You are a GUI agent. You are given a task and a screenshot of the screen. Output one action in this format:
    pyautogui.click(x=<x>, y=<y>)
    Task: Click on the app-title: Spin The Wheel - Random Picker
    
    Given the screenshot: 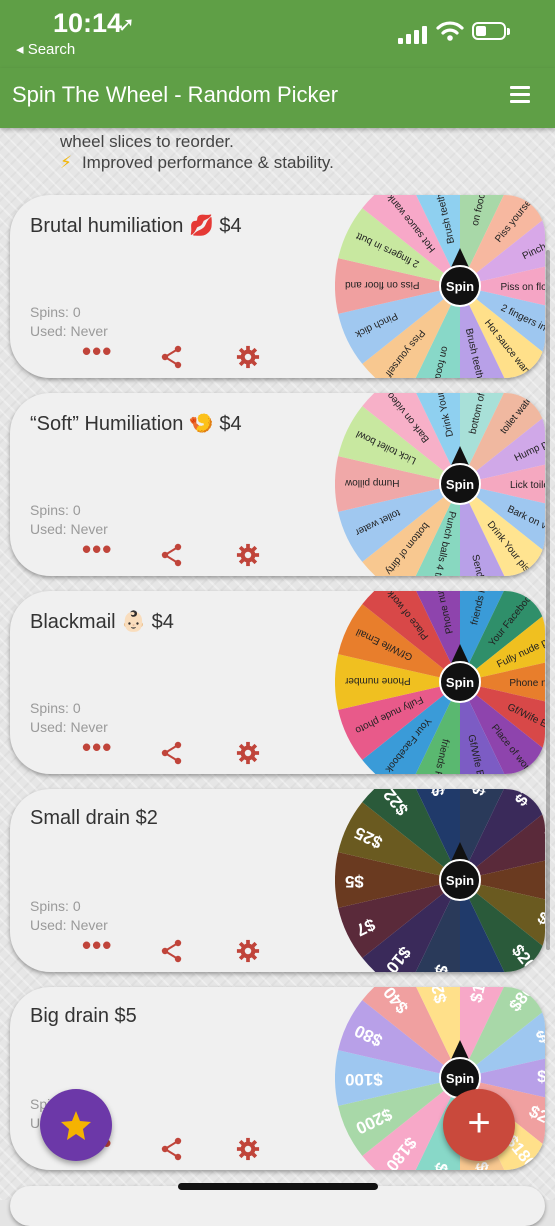 What is the action you would take?
    pyautogui.click(x=175, y=94)
    